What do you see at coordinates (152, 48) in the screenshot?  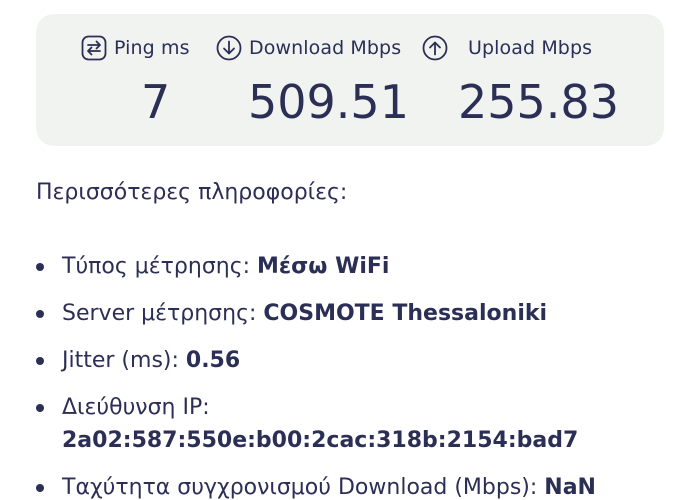 I see `ping-label: Ping ms` at bounding box center [152, 48].